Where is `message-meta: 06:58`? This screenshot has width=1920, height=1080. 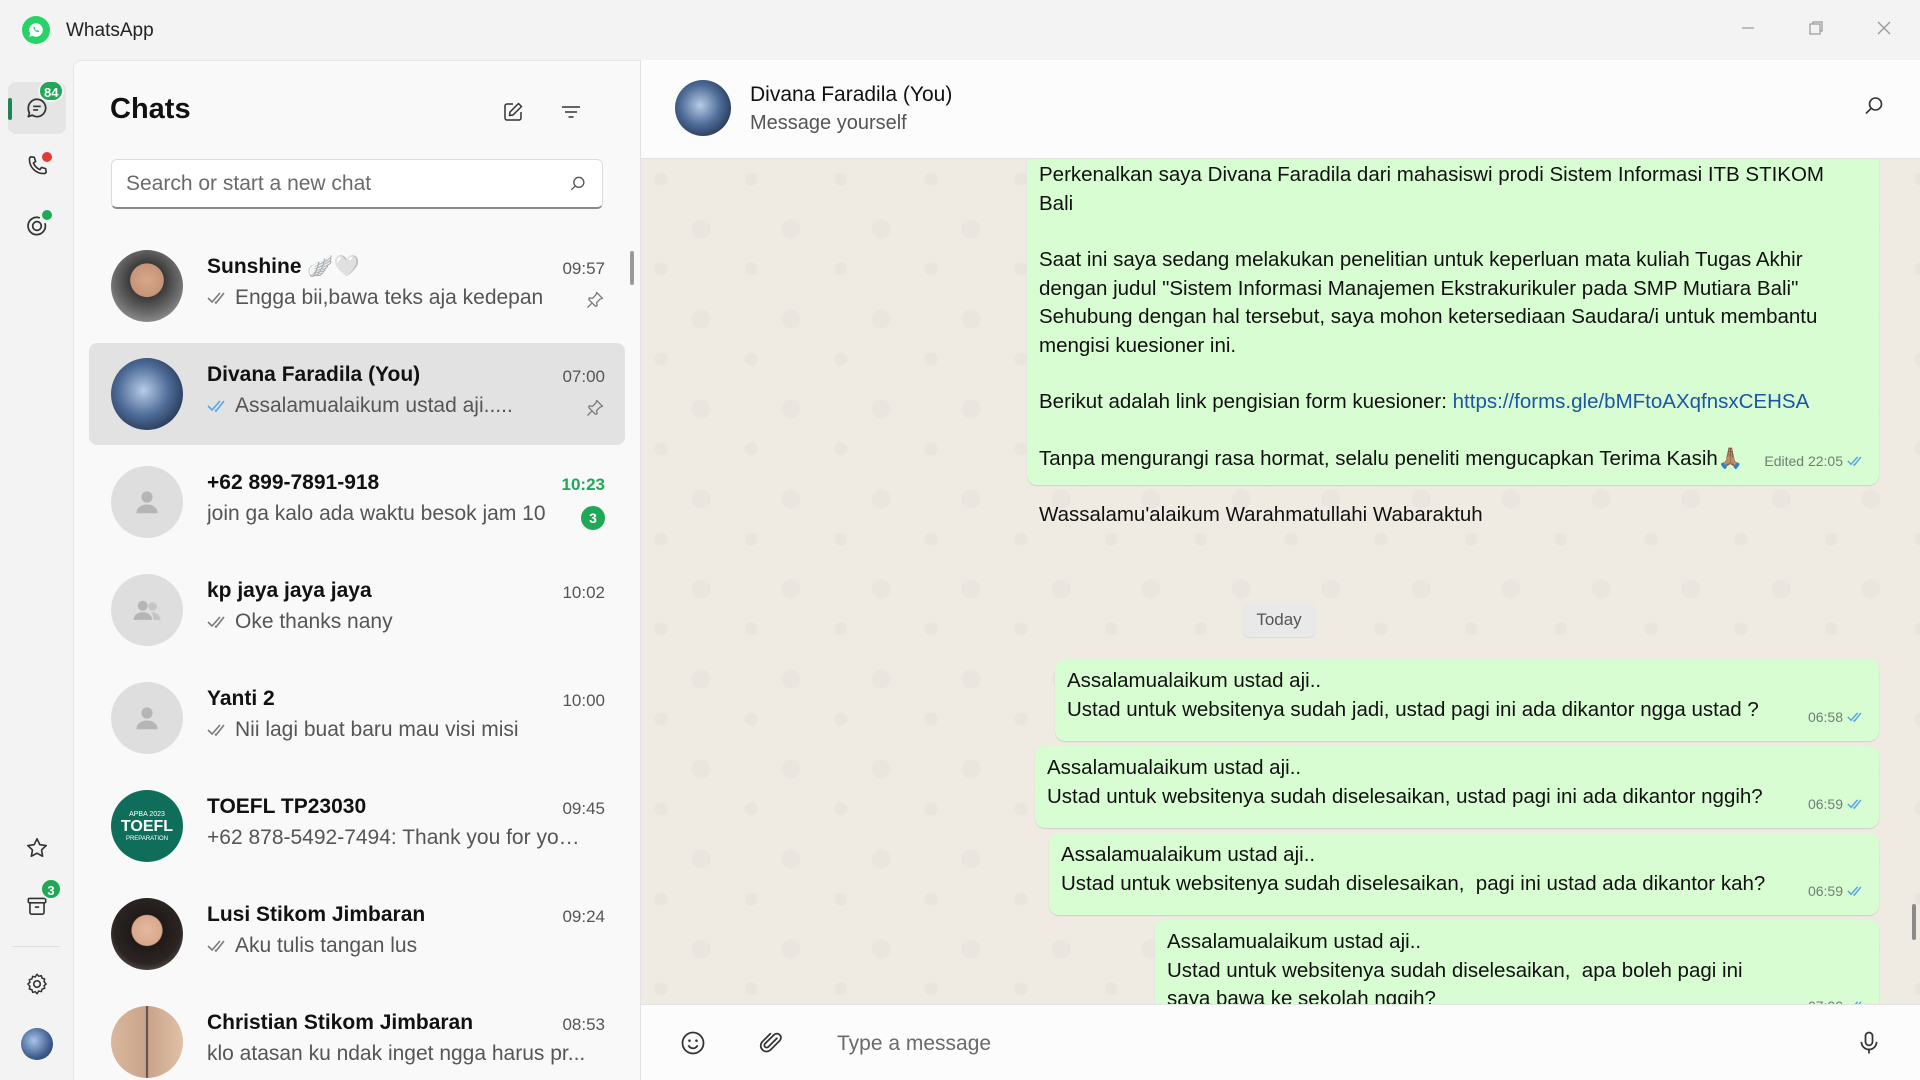
message-meta: 06:58 is located at coordinates (1836, 717).